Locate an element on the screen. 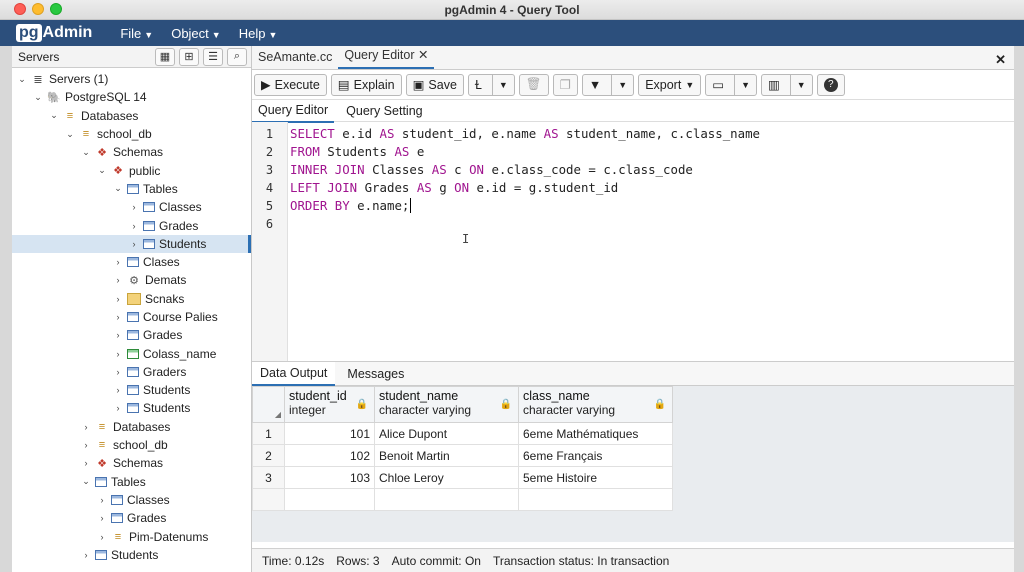  select-all-cell: ◢ is located at coordinates (268, 404).